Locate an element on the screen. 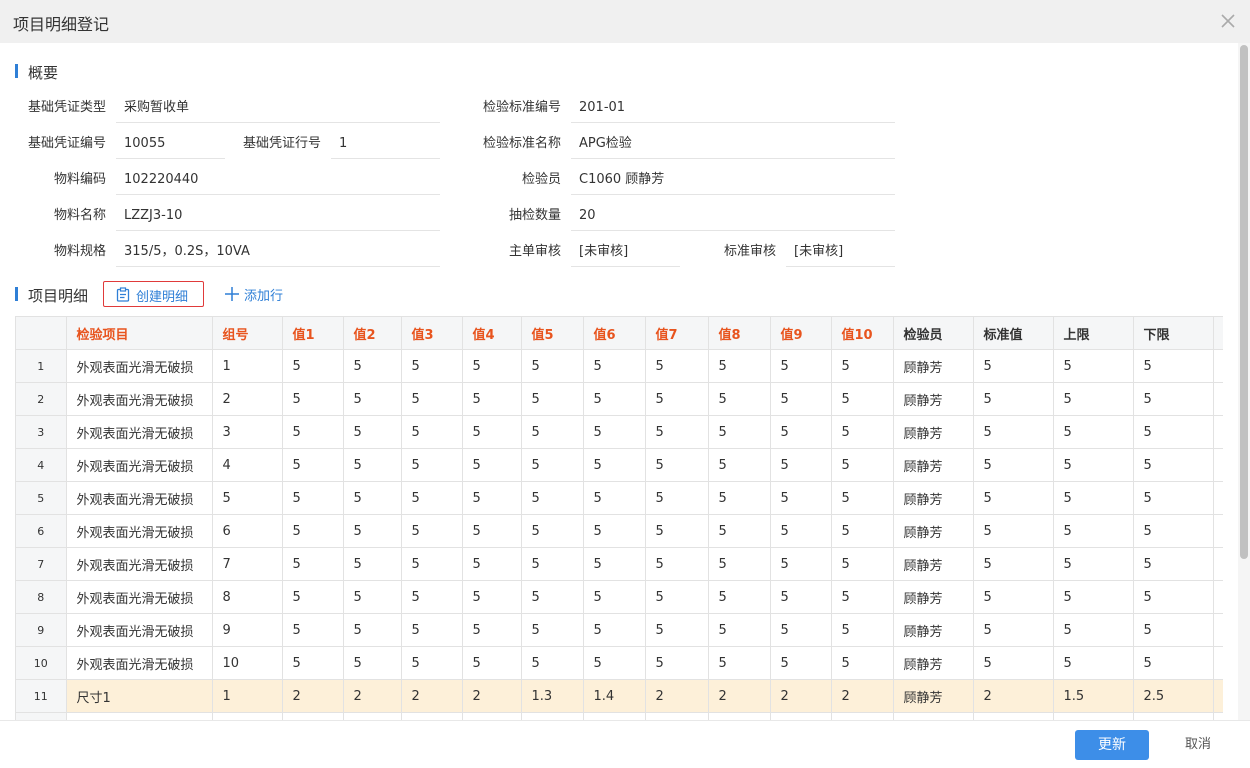 The height and width of the screenshot is (768, 1250). table-cell: 7 is located at coordinates (247, 564).